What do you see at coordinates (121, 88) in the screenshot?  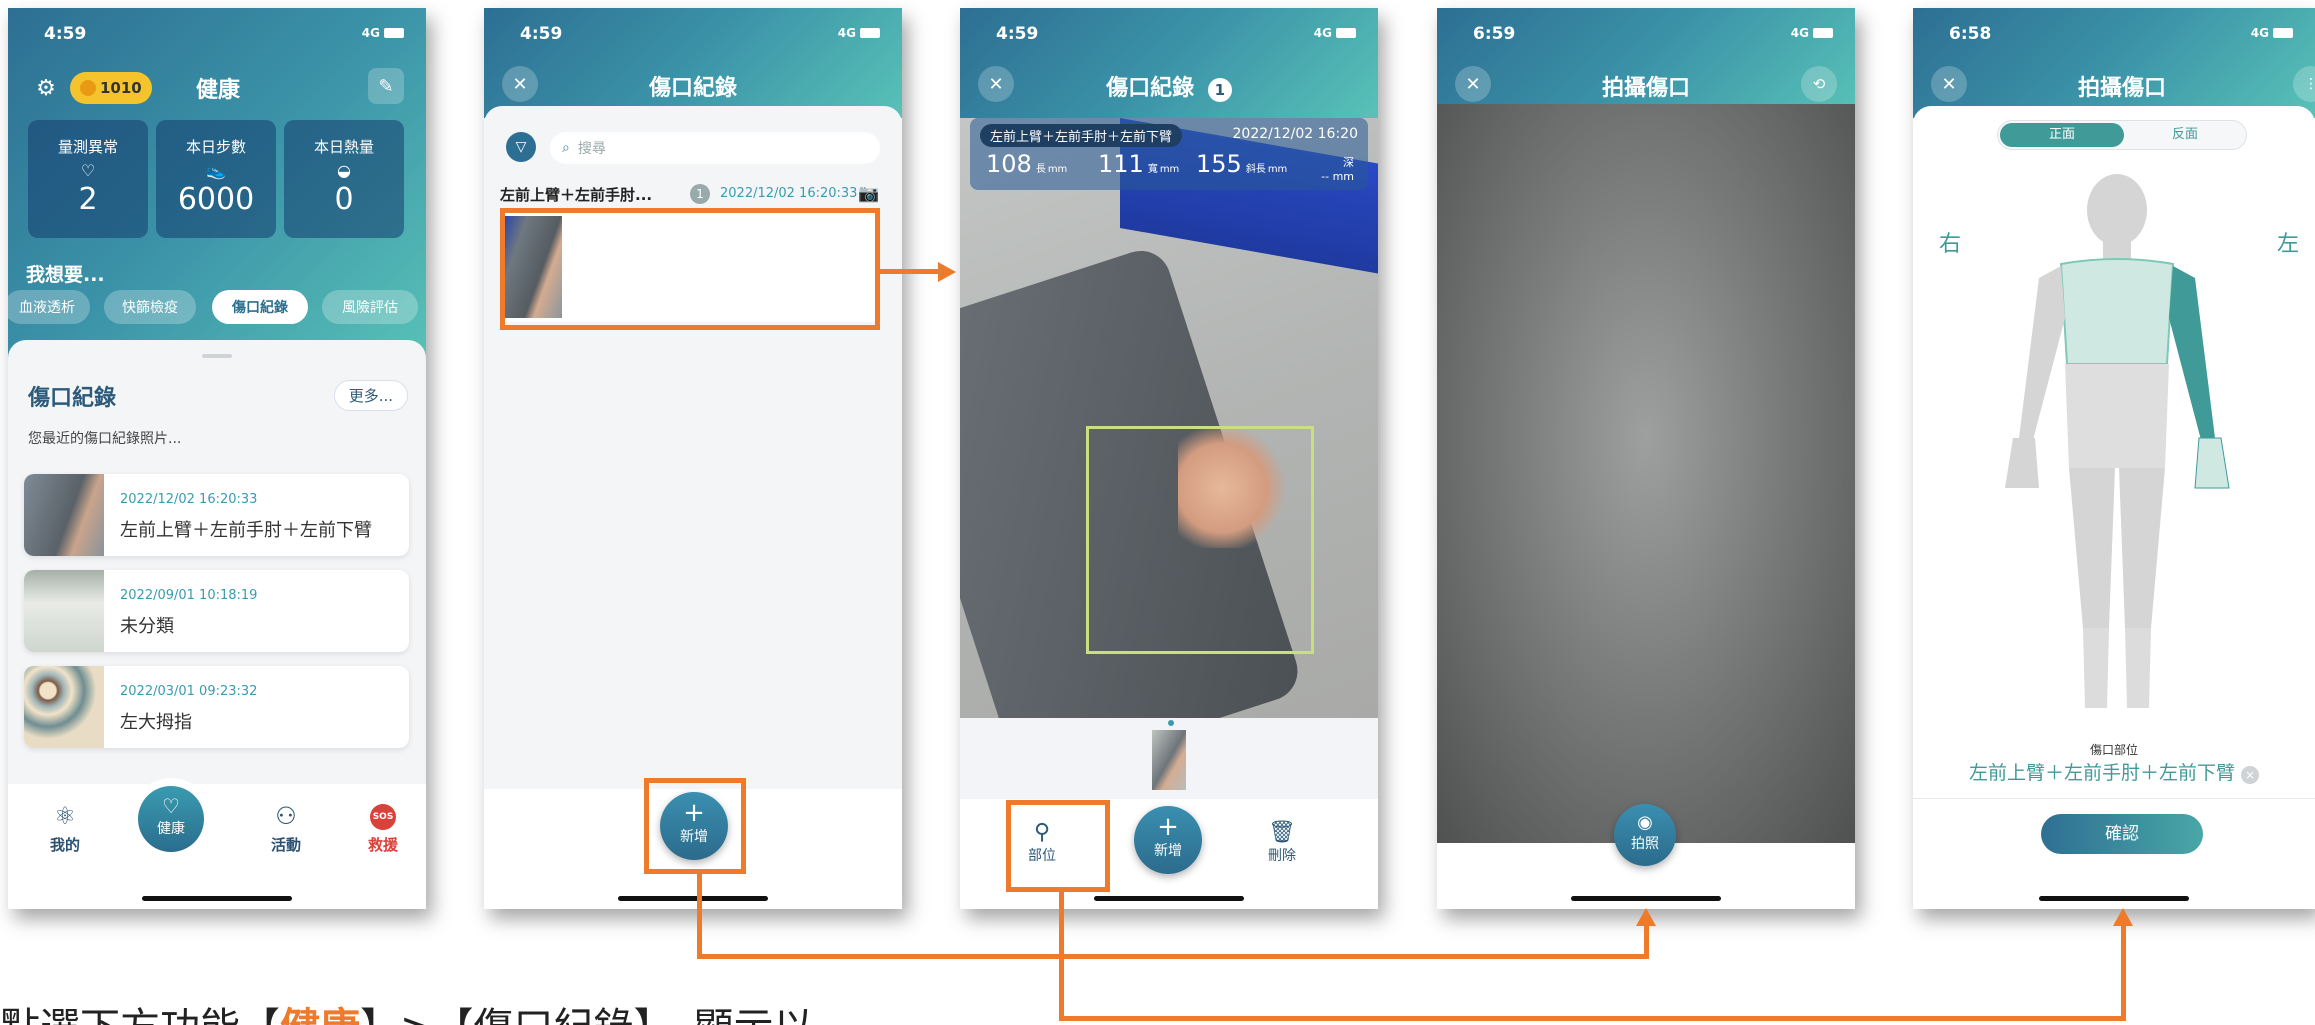 I see `coin-count: 1010` at bounding box center [121, 88].